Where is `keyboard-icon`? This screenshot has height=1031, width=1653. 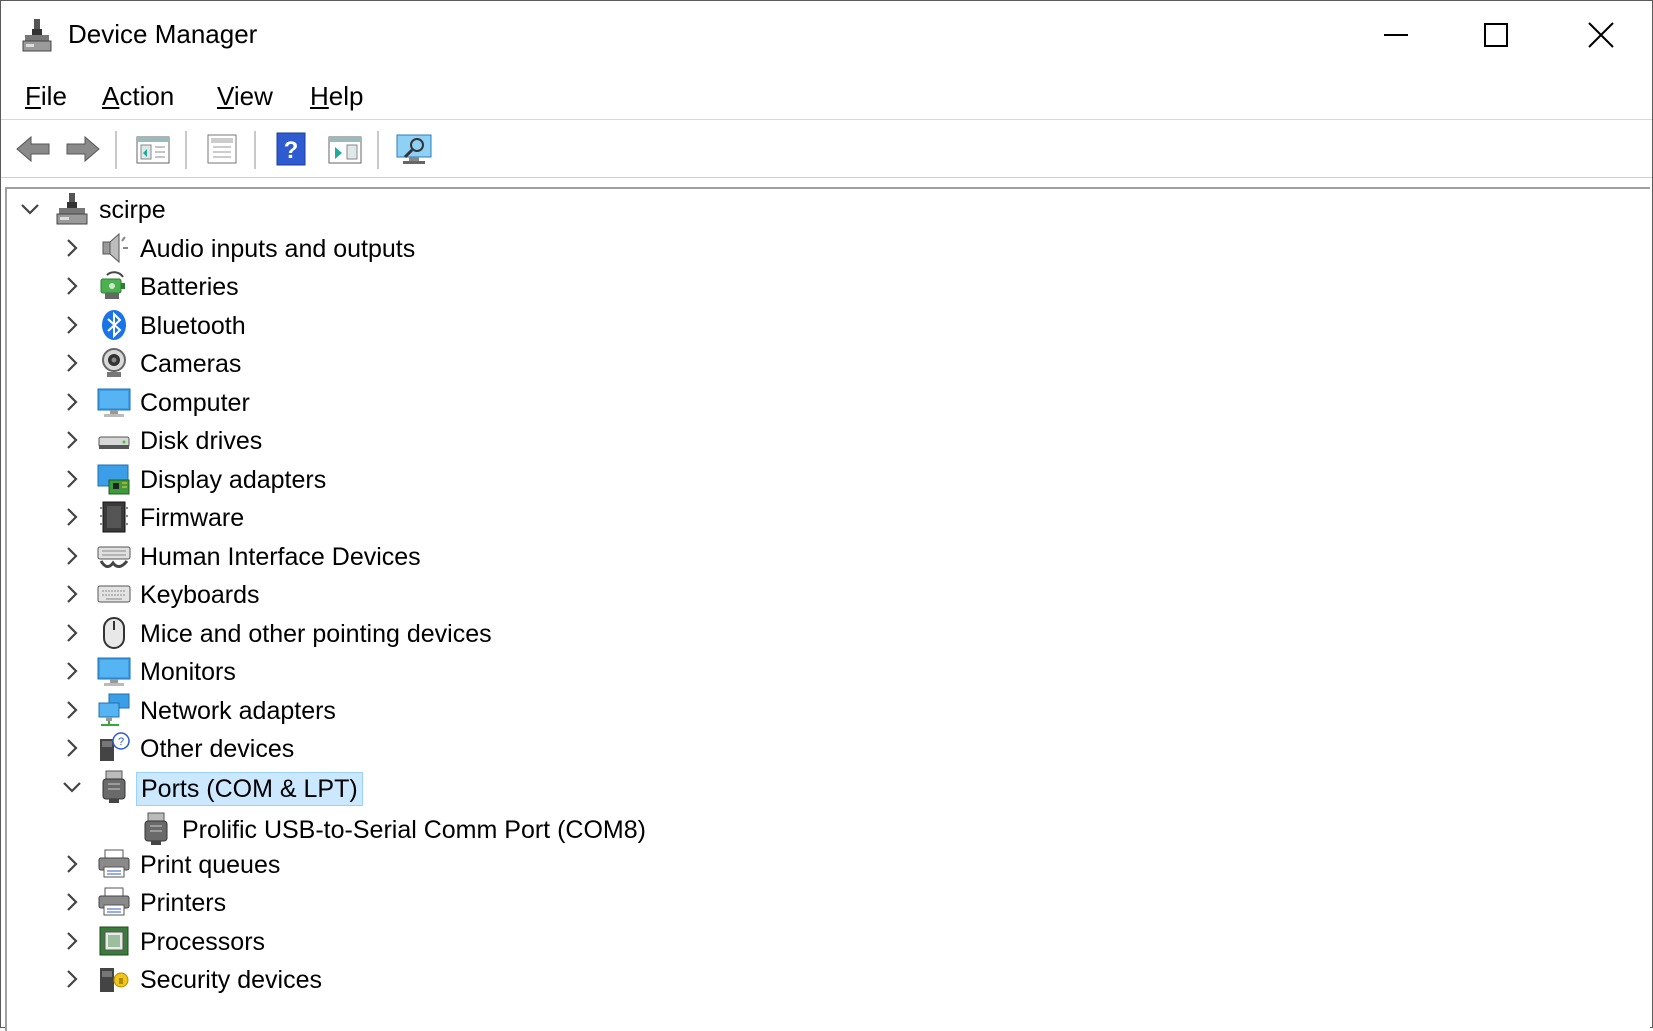 keyboard-icon is located at coordinates (114, 594).